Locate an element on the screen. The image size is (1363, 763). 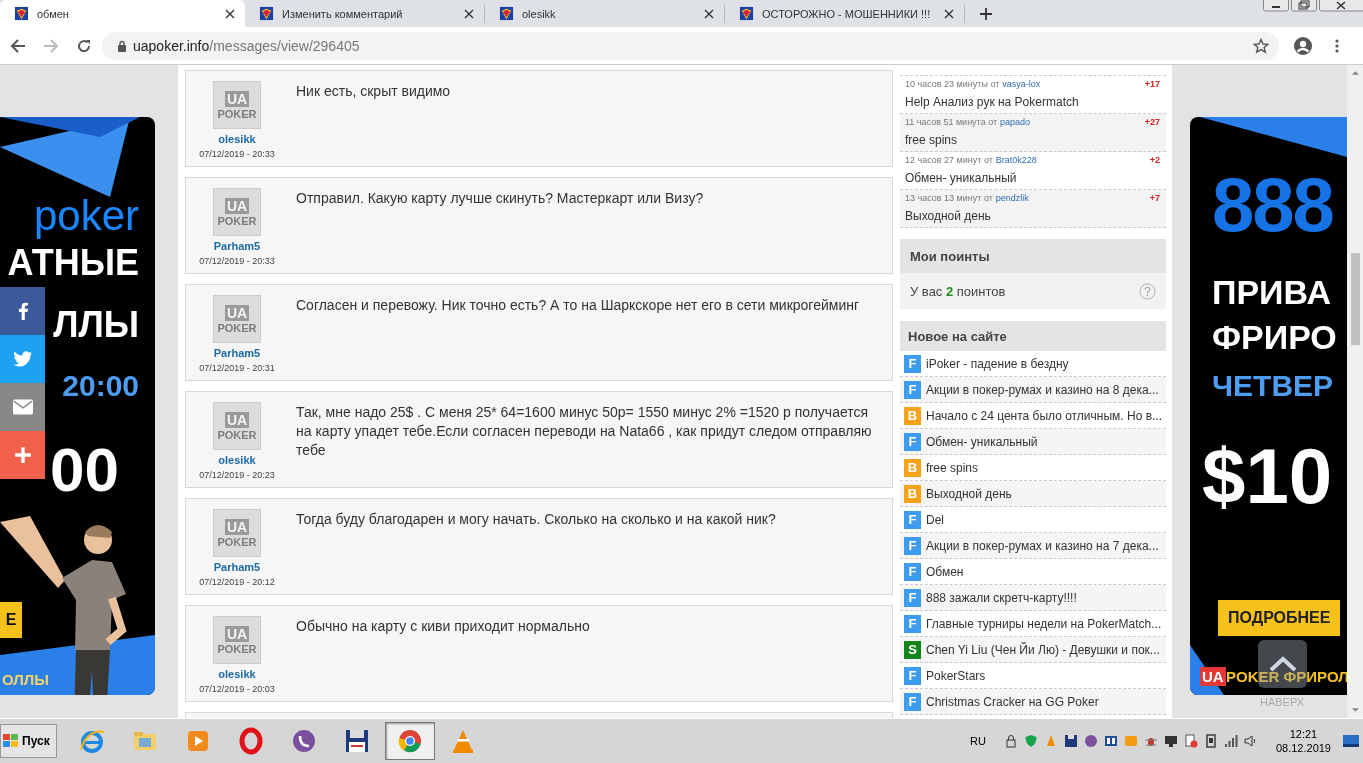
scroll-up-arrow-icon is located at coordinates (1355, 73).